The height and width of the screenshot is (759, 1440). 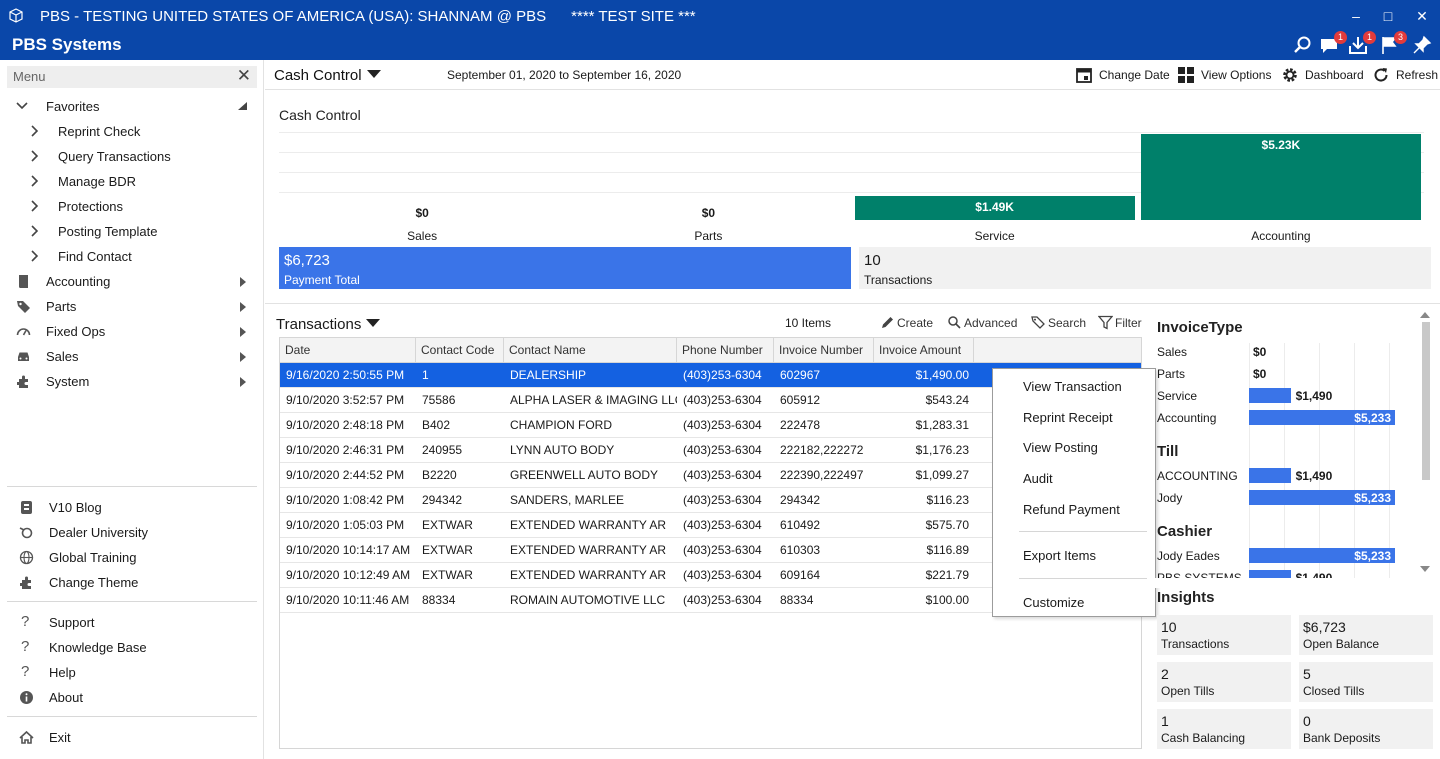 What do you see at coordinates (1224, 682) in the screenshot?
I see `insight-tile-open-tills: 2 Open Tills` at bounding box center [1224, 682].